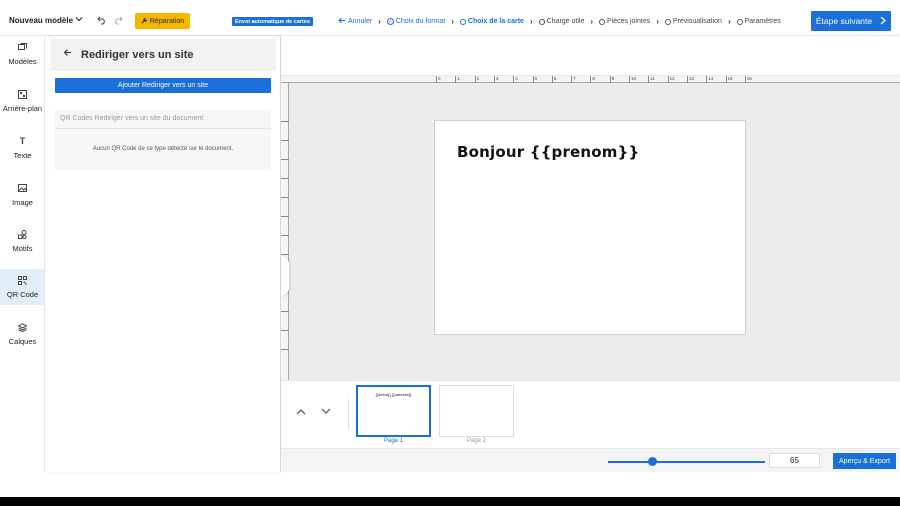 The width and height of the screenshot is (900, 506). I want to click on document-title: Nouveau modèle, so click(41, 20).